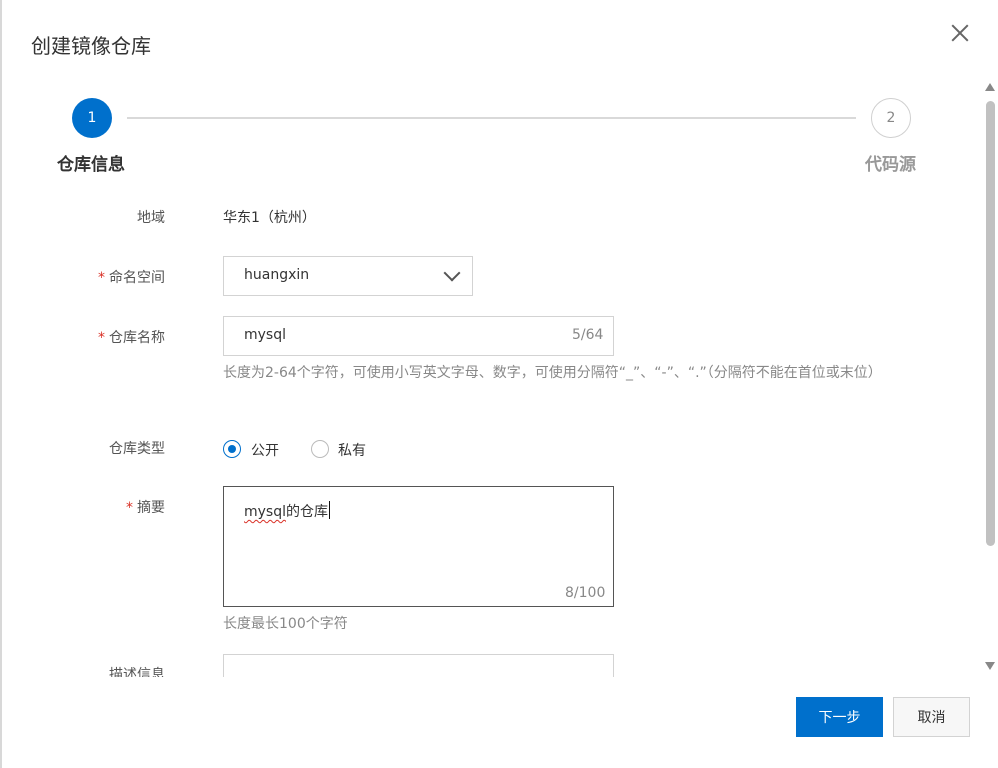  Describe the element at coordinates (92, 118) in the screenshot. I see `step-1-circle: 1` at that location.